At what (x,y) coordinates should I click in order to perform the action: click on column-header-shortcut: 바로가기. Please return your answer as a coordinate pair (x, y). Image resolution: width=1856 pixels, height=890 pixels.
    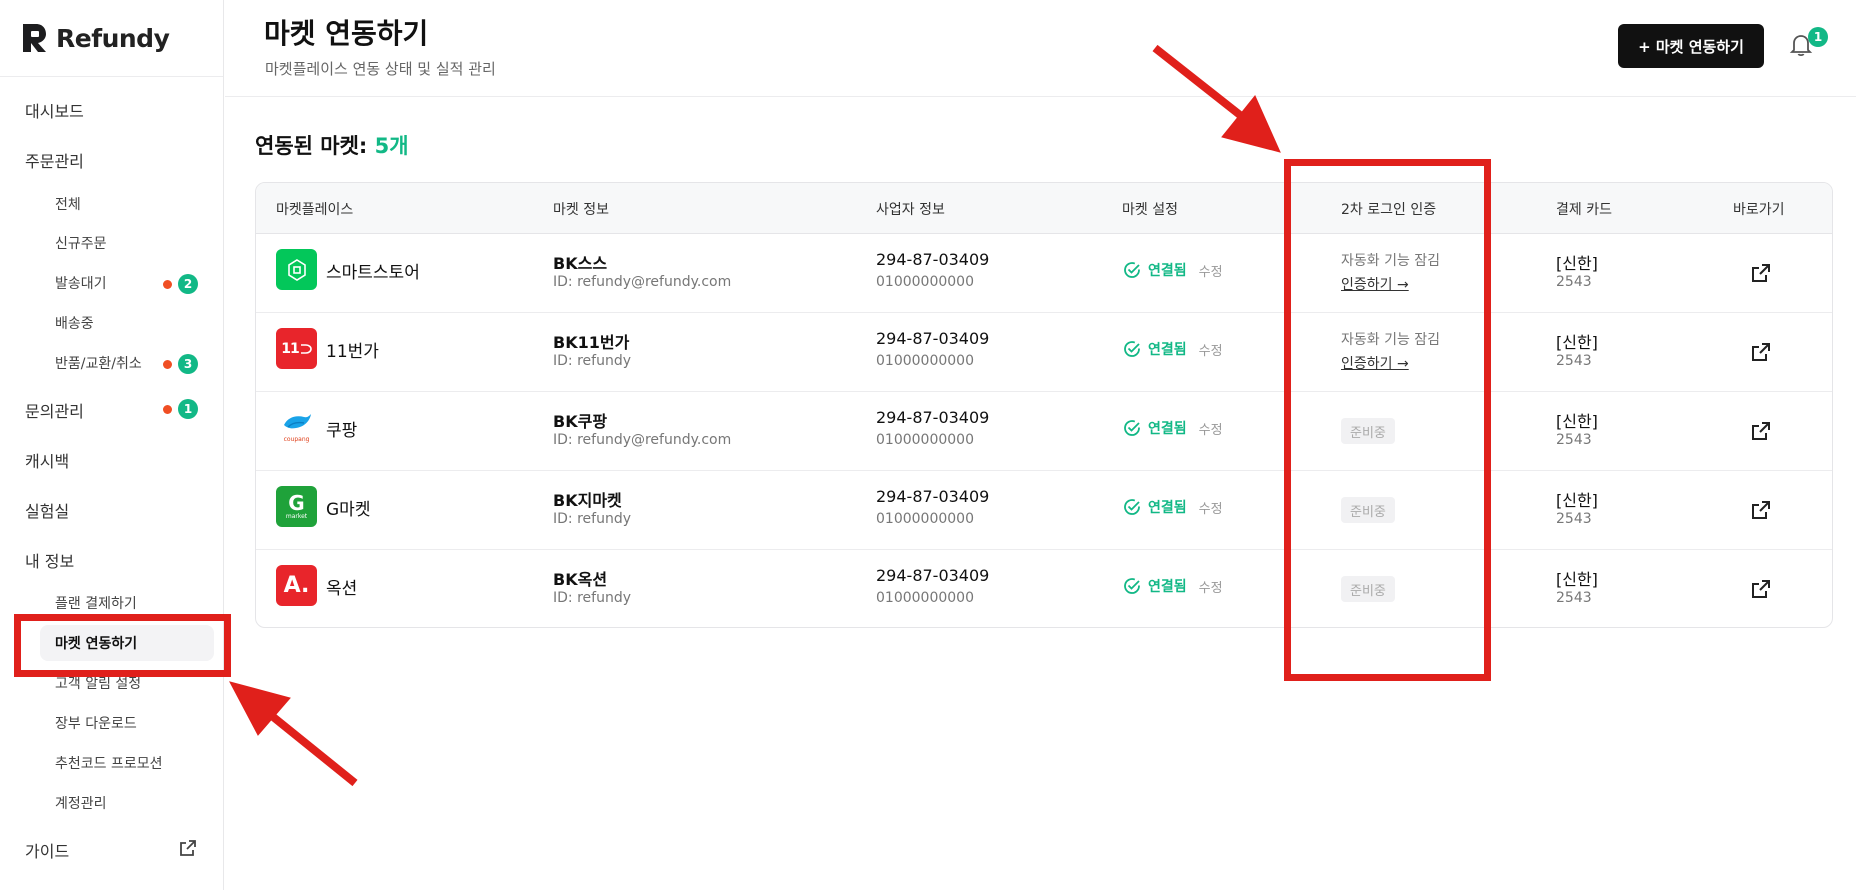
    Looking at the image, I should click on (1759, 210).